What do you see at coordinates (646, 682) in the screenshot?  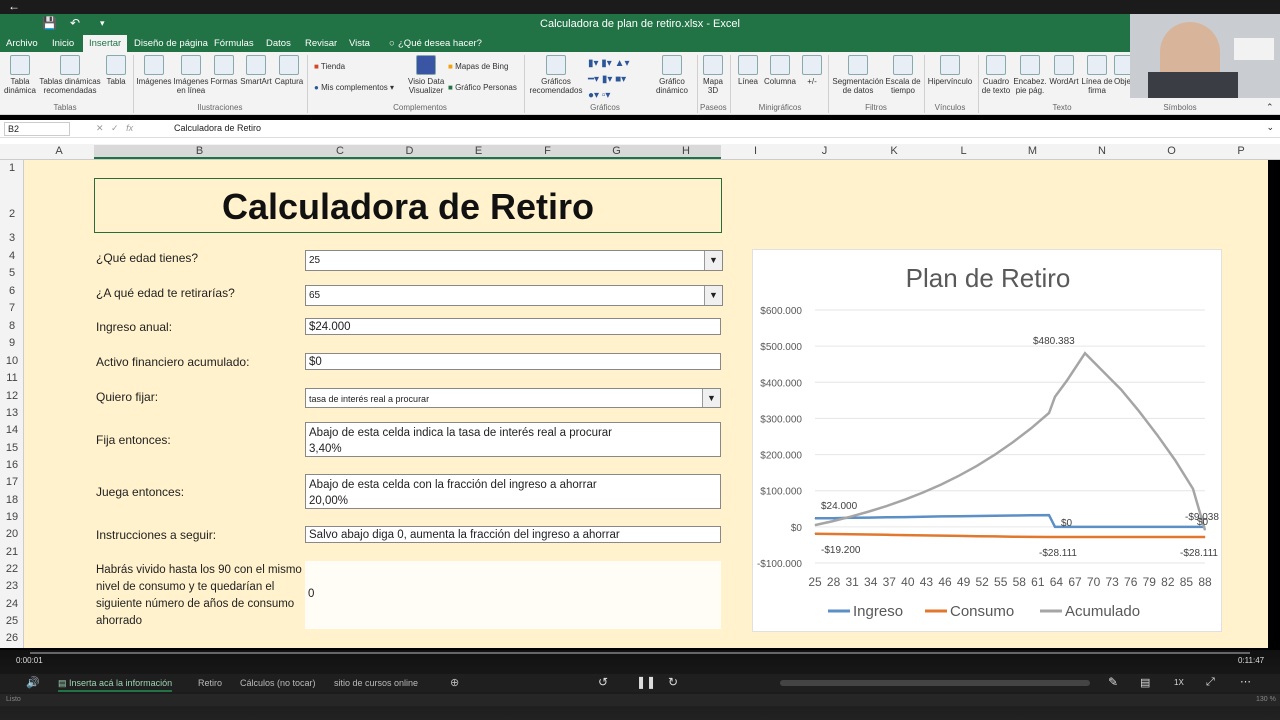 I see `pause-icon: ❚❚` at bounding box center [646, 682].